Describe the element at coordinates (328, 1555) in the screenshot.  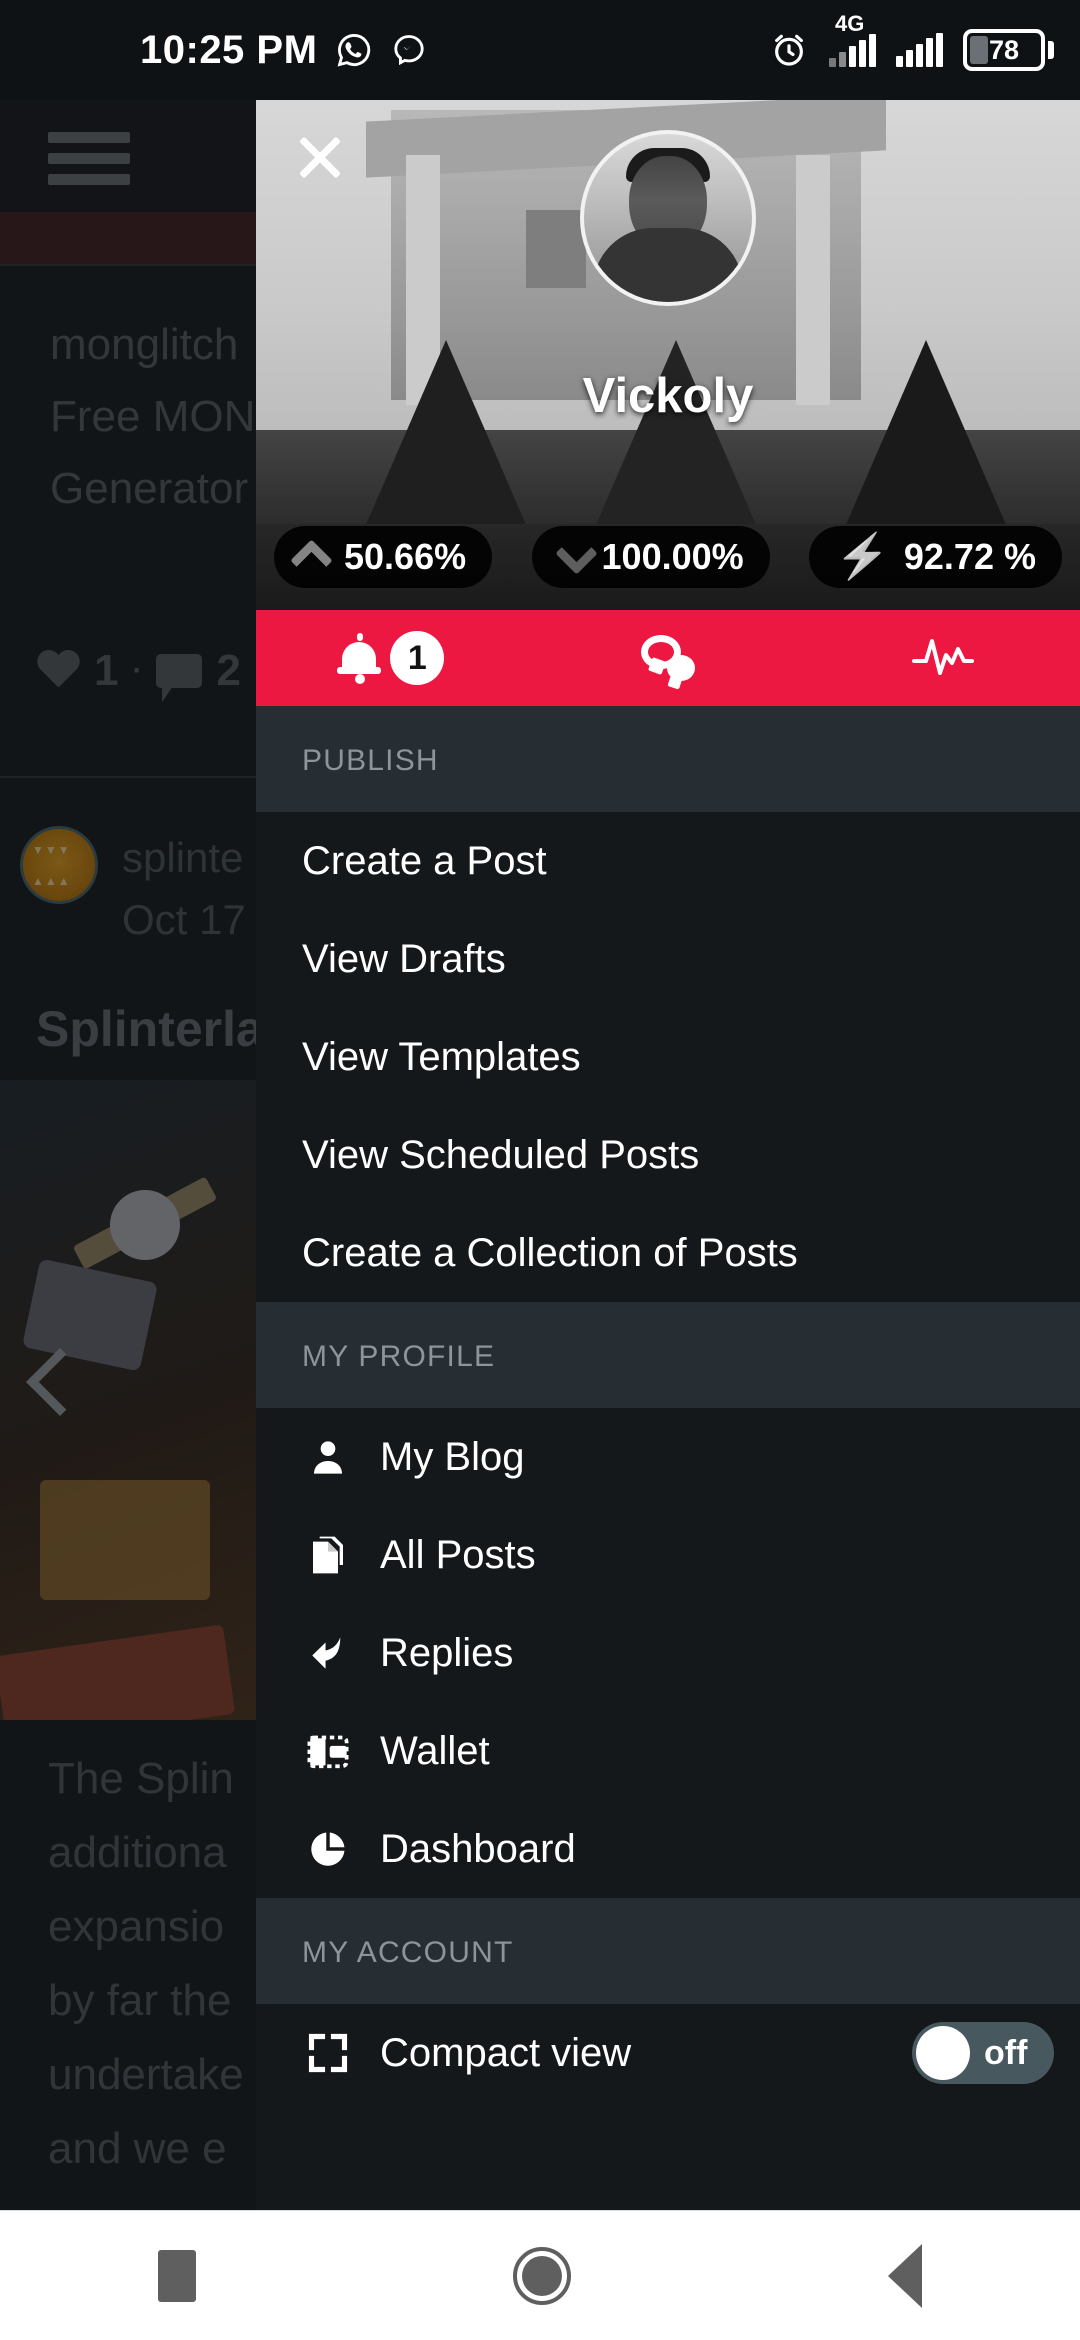
I see `document-icon` at that location.